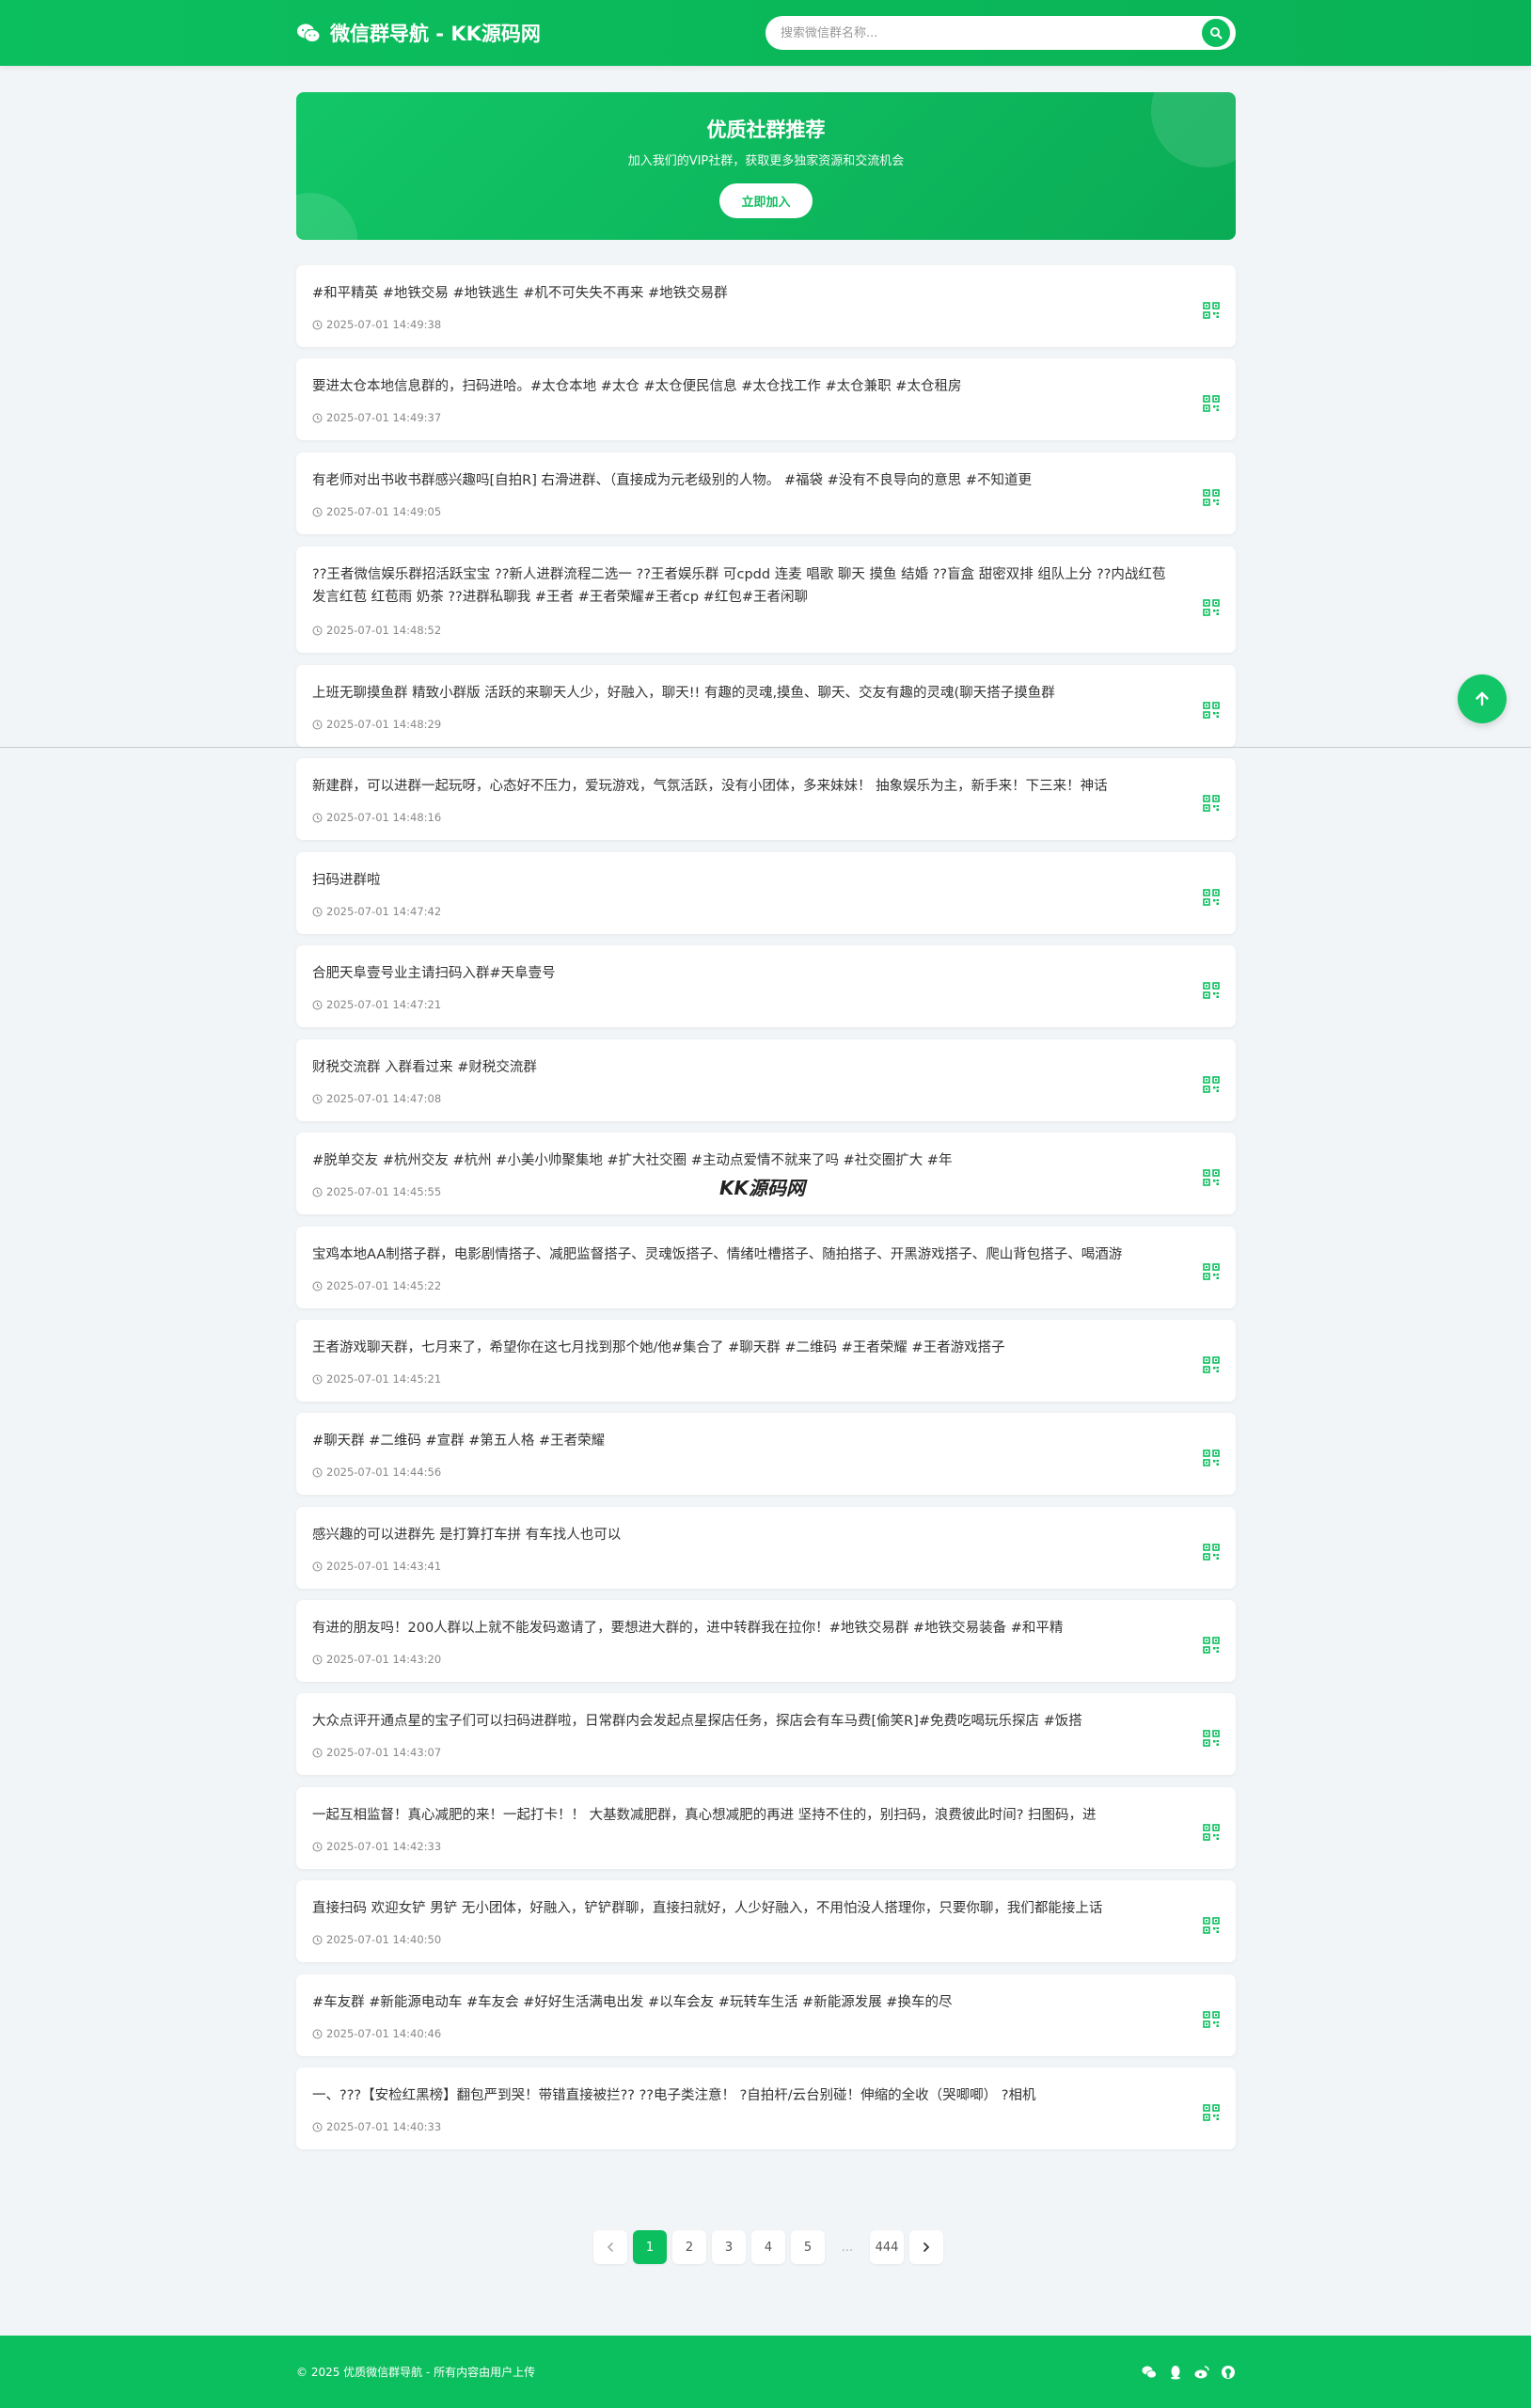  Describe the element at coordinates (766, 893) in the screenshot. I see `group-card: 扫码进群啦 2025-07-01 14:47:42` at that location.